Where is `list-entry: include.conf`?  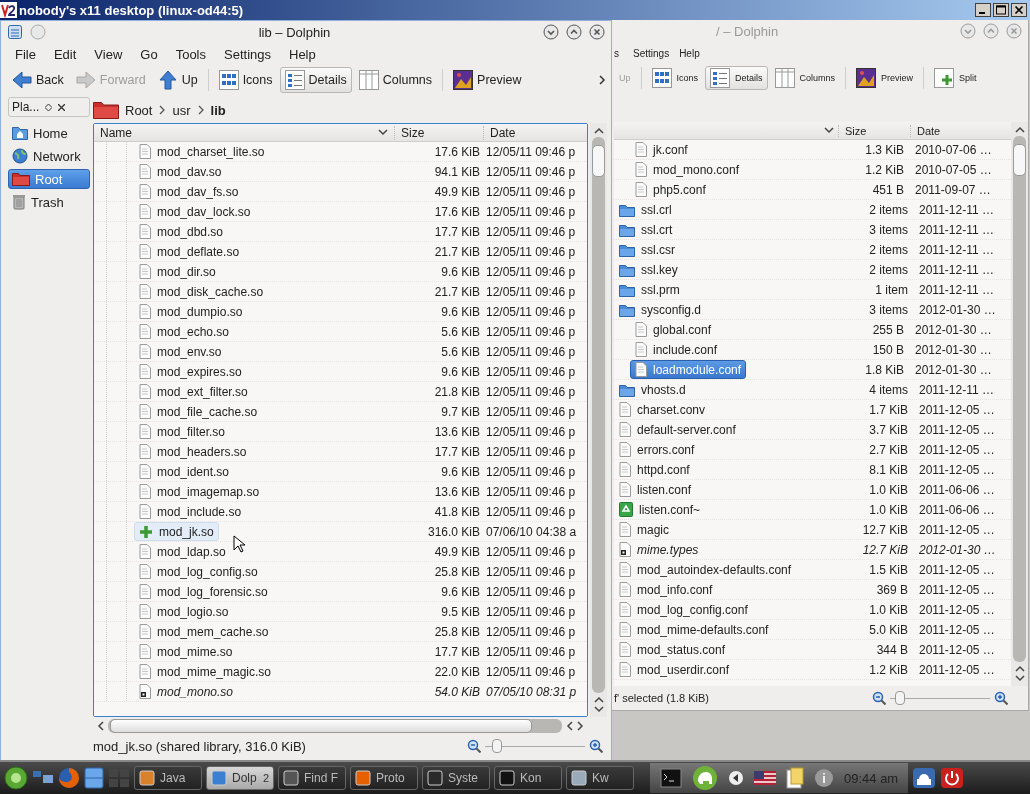
list-entry: include.conf is located at coordinates (676, 349).